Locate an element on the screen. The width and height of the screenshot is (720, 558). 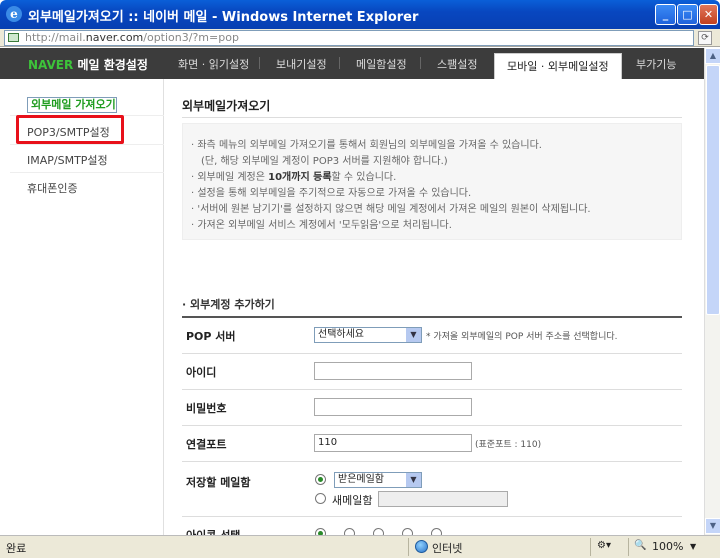
port-row: 연결포트 110 (표준포트 : 110) is located at coordinates (432, 444).